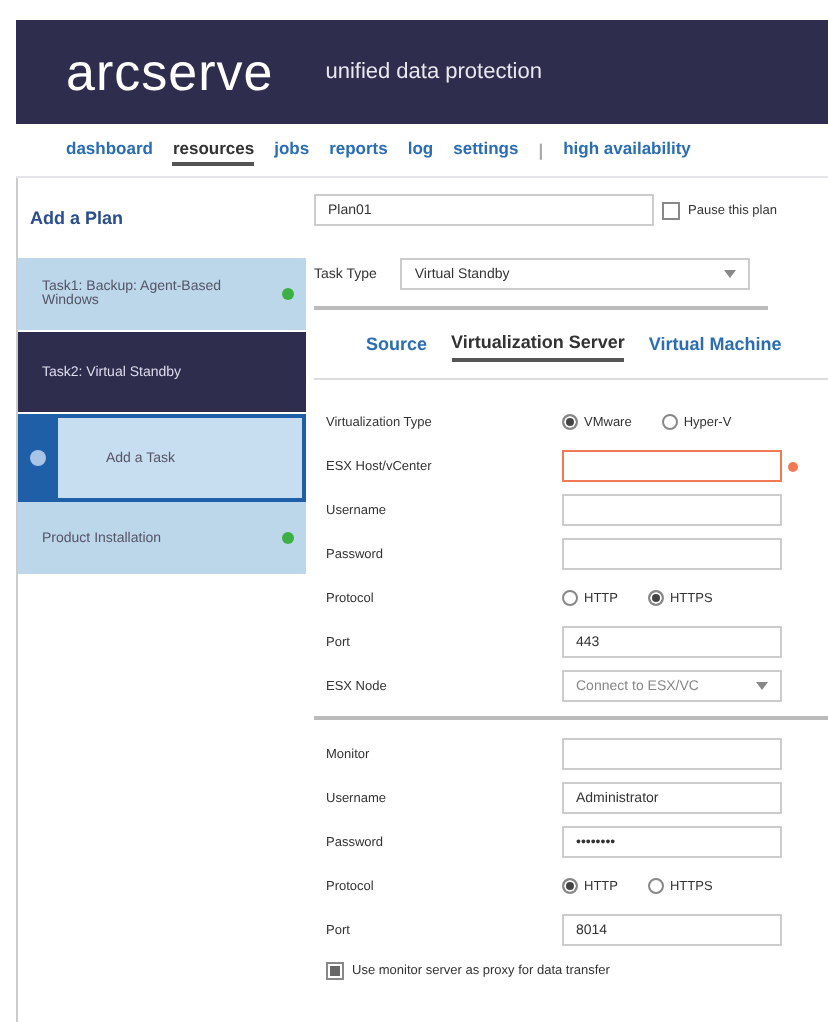 The width and height of the screenshot is (828, 1022). Describe the element at coordinates (38, 458) in the screenshot. I see `add-icon` at that location.